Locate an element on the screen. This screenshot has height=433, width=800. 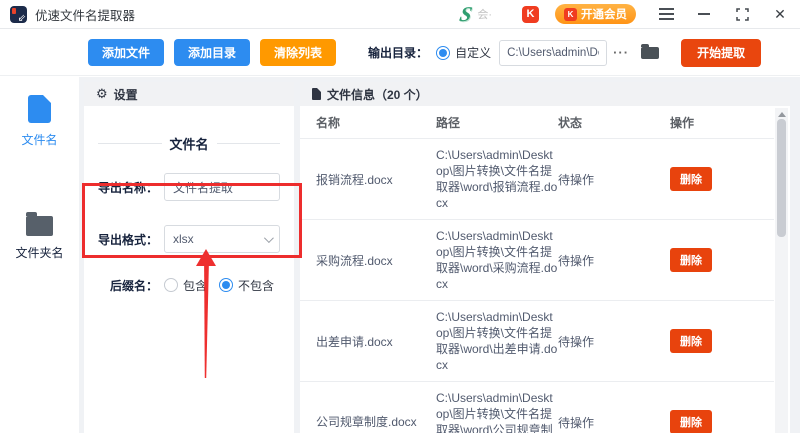
suffix-include-radio: 包含 is located at coordinates (185, 285).